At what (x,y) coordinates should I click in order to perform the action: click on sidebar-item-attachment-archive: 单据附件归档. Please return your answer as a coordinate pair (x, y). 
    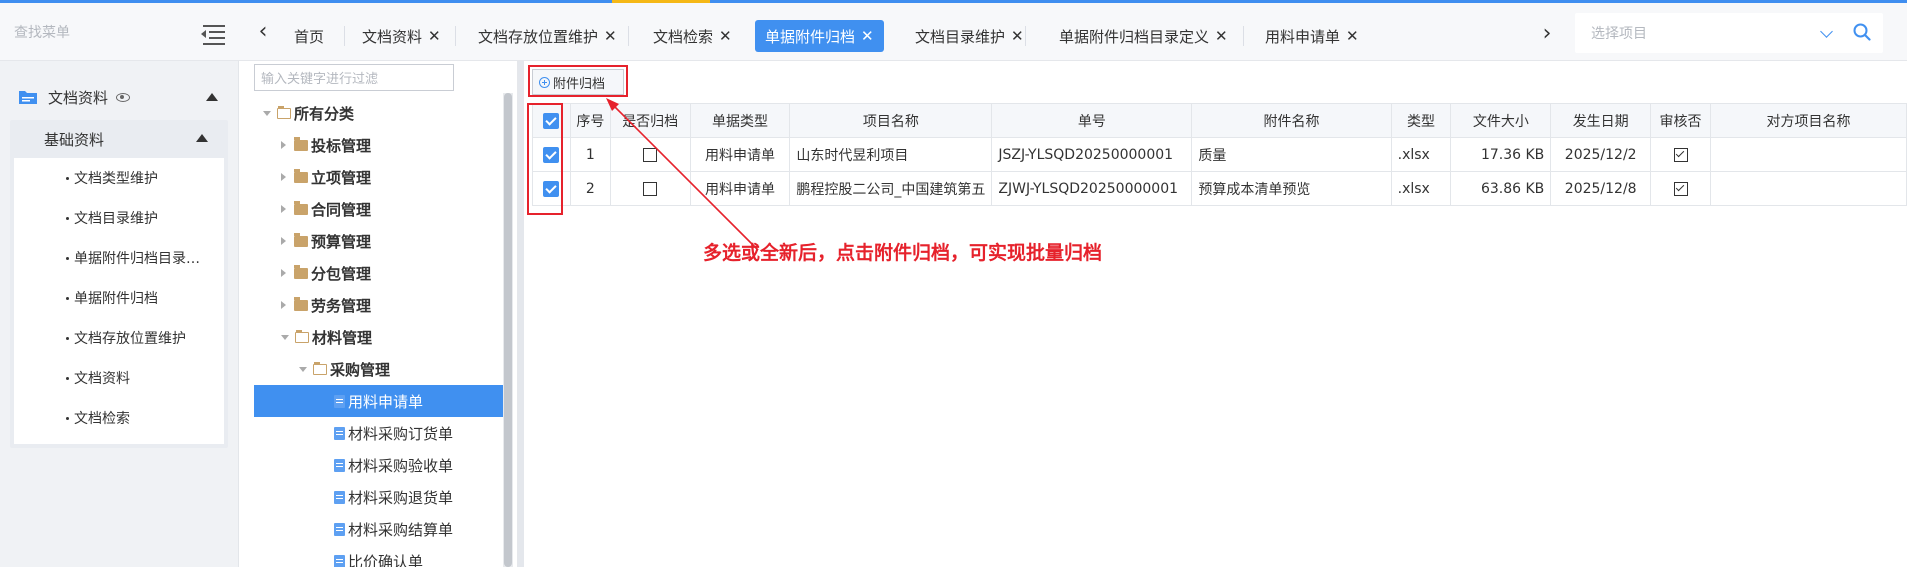
    Looking at the image, I should click on (119, 298).